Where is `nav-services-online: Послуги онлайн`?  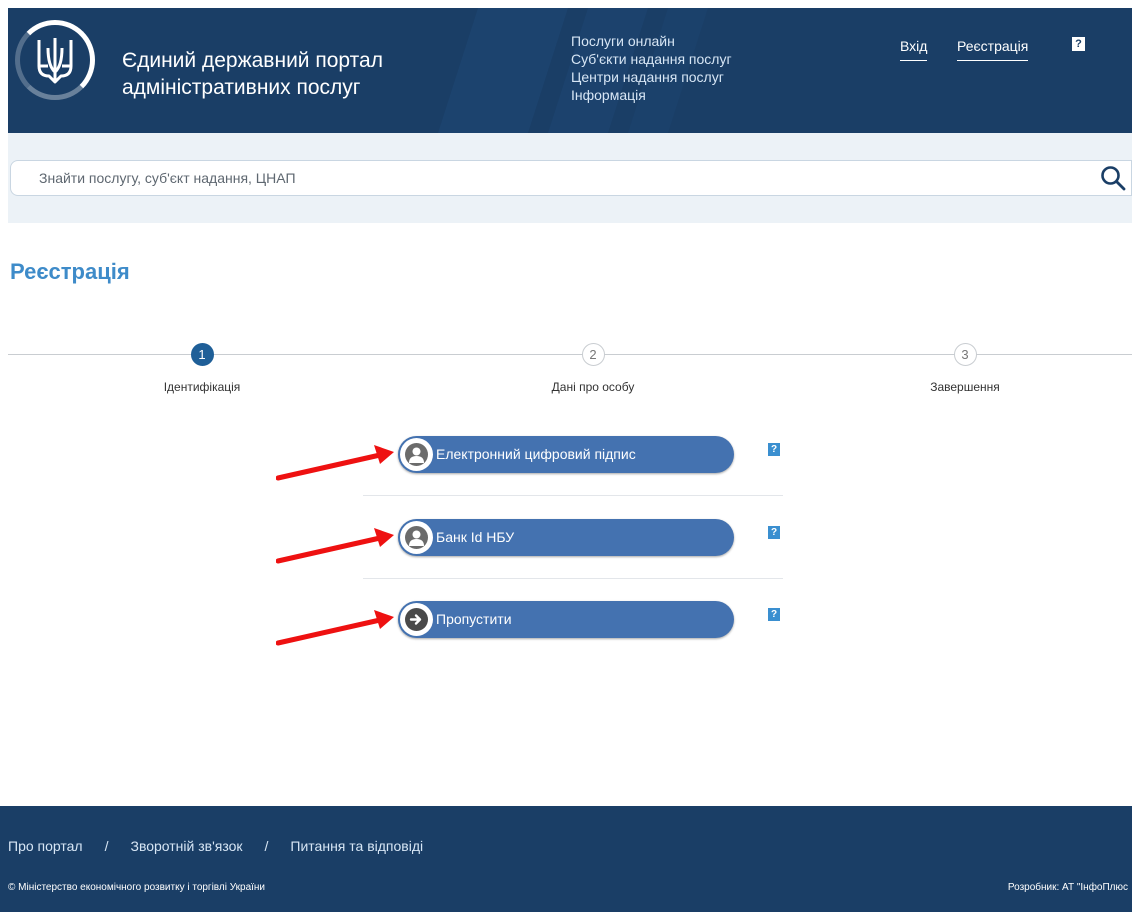
nav-services-online: Послуги онлайн is located at coordinates (701, 41).